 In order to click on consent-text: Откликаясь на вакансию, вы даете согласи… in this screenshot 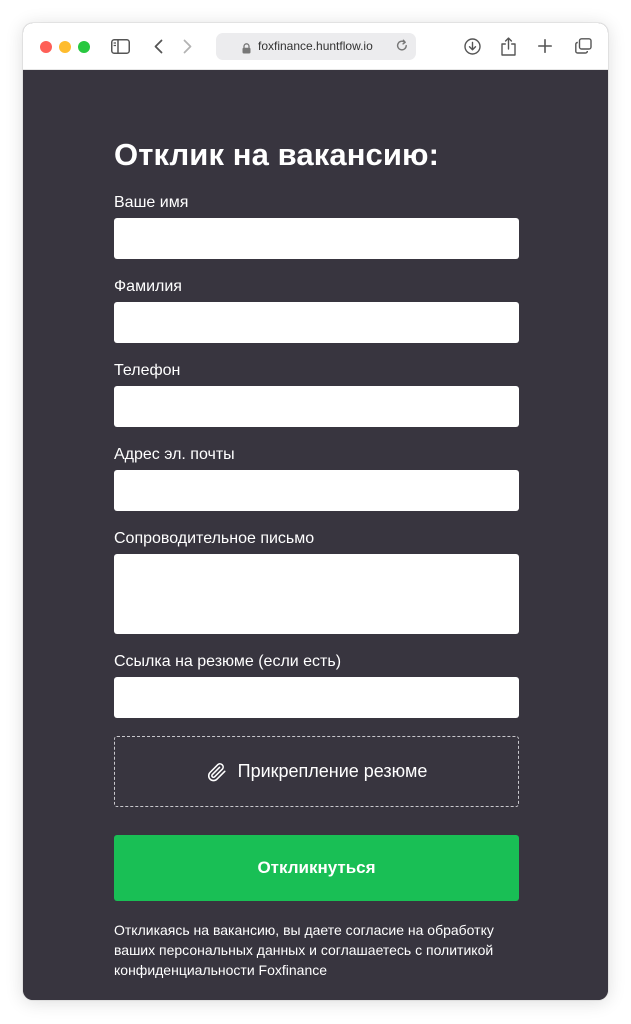, I will do `click(304, 950)`.